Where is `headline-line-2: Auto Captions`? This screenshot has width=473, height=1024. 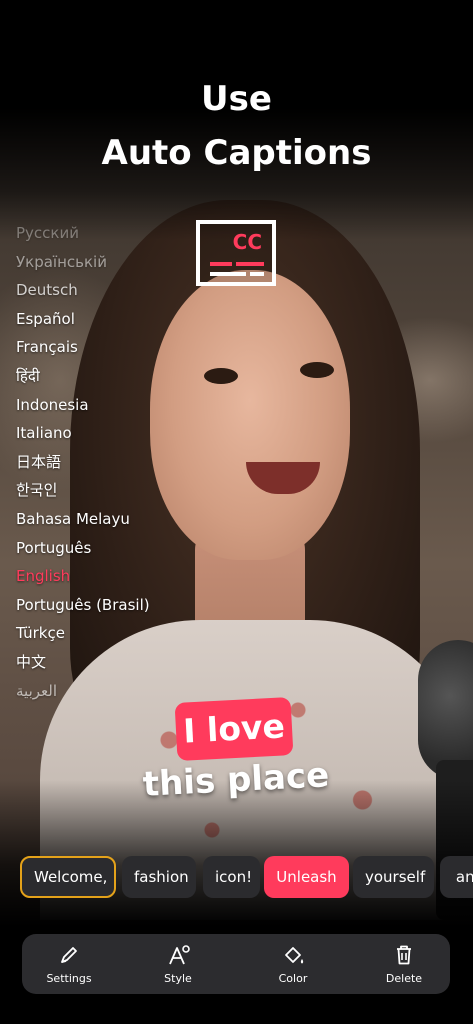
headline-line-2: Auto Captions is located at coordinates (236, 153).